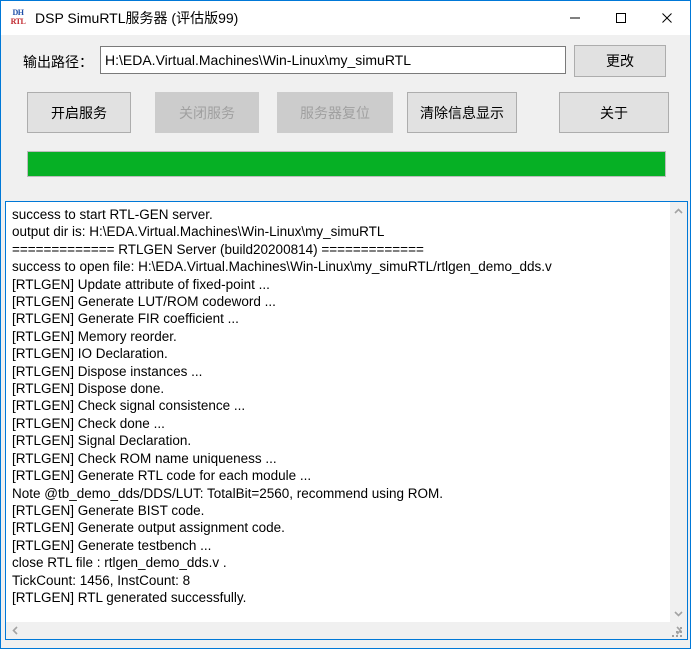 This screenshot has height=649, width=691. I want to click on log-horizontal-scrollbar, so click(346, 630).